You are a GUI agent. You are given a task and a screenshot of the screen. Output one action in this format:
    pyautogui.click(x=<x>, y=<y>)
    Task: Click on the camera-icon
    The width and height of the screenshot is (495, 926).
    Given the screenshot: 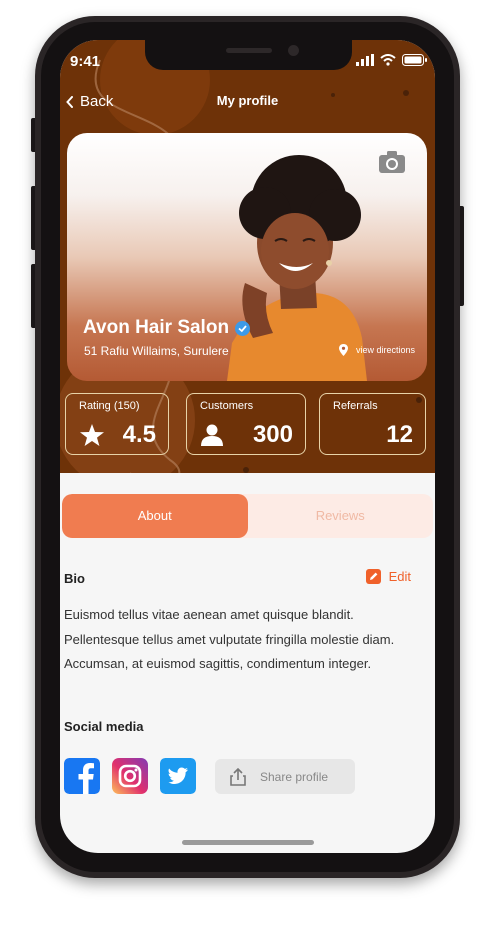 What is the action you would take?
    pyautogui.click(x=392, y=162)
    